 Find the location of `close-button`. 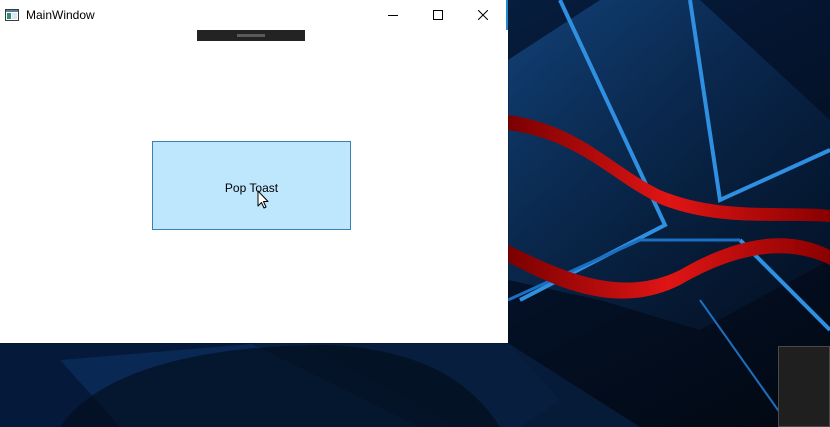

close-button is located at coordinates (483, 15).